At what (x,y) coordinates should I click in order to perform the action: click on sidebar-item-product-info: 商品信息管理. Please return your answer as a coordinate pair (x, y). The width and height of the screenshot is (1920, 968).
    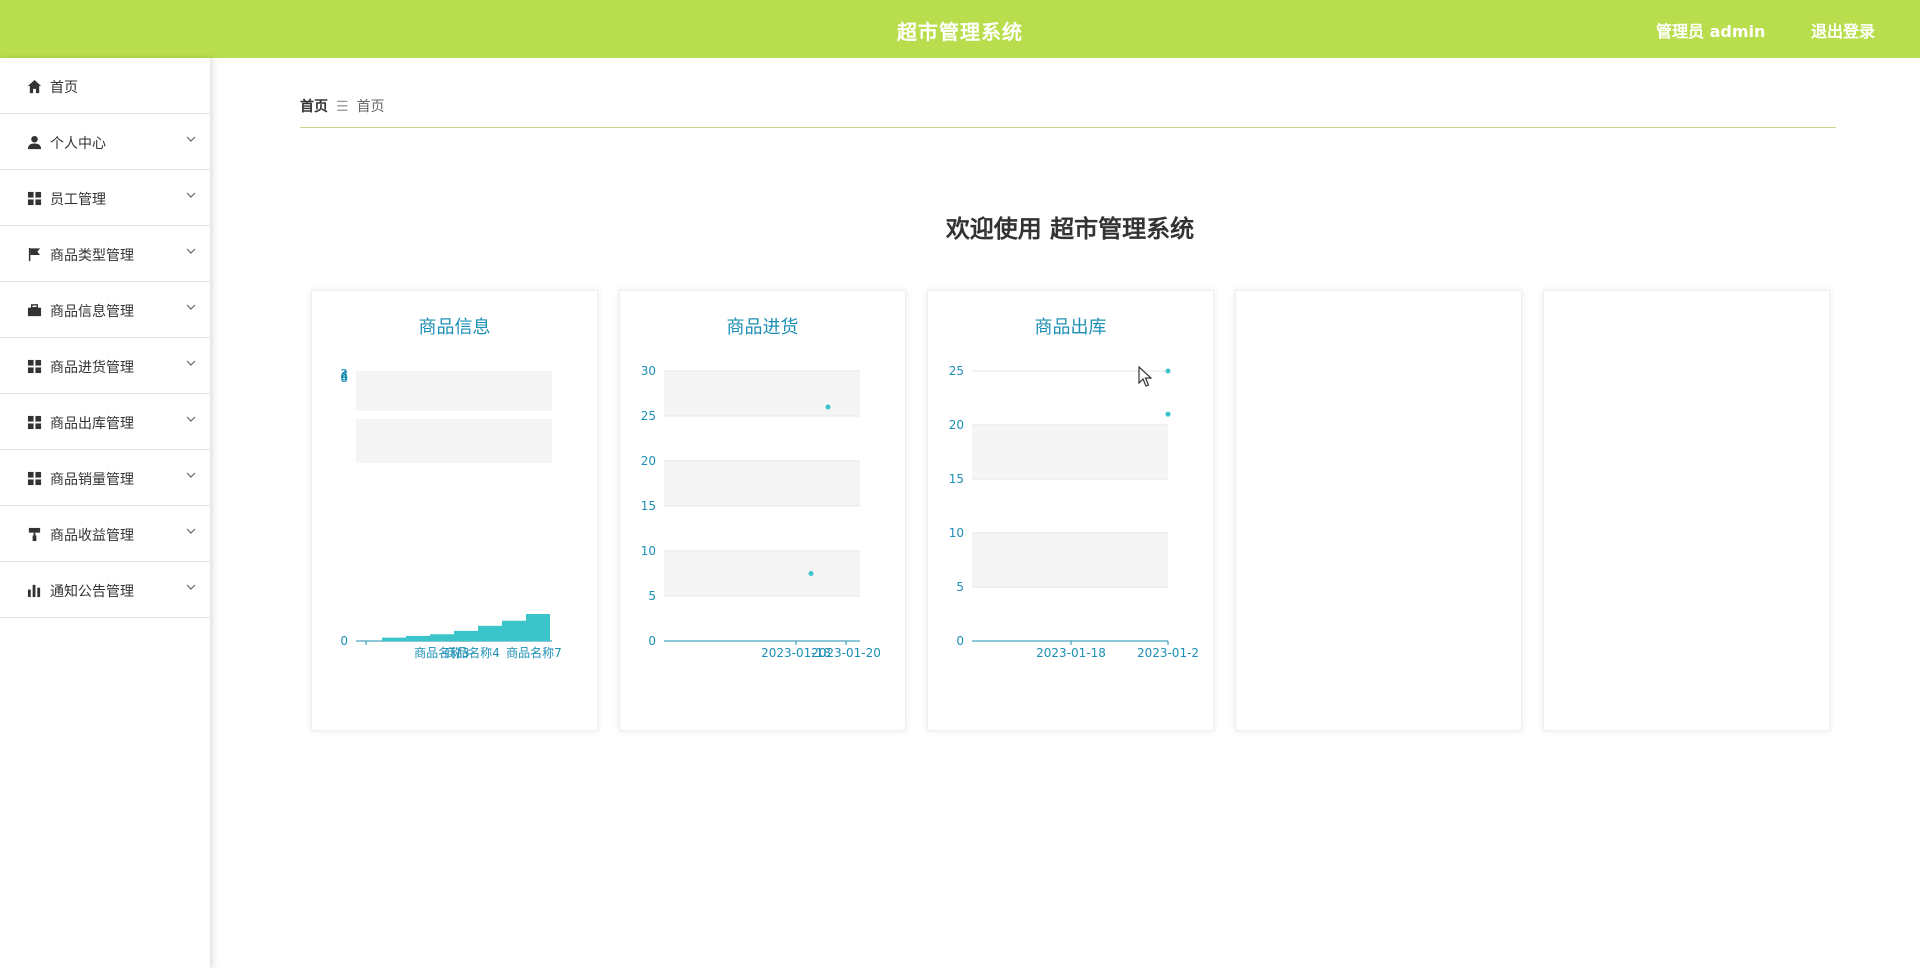
    Looking at the image, I should click on (105, 310).